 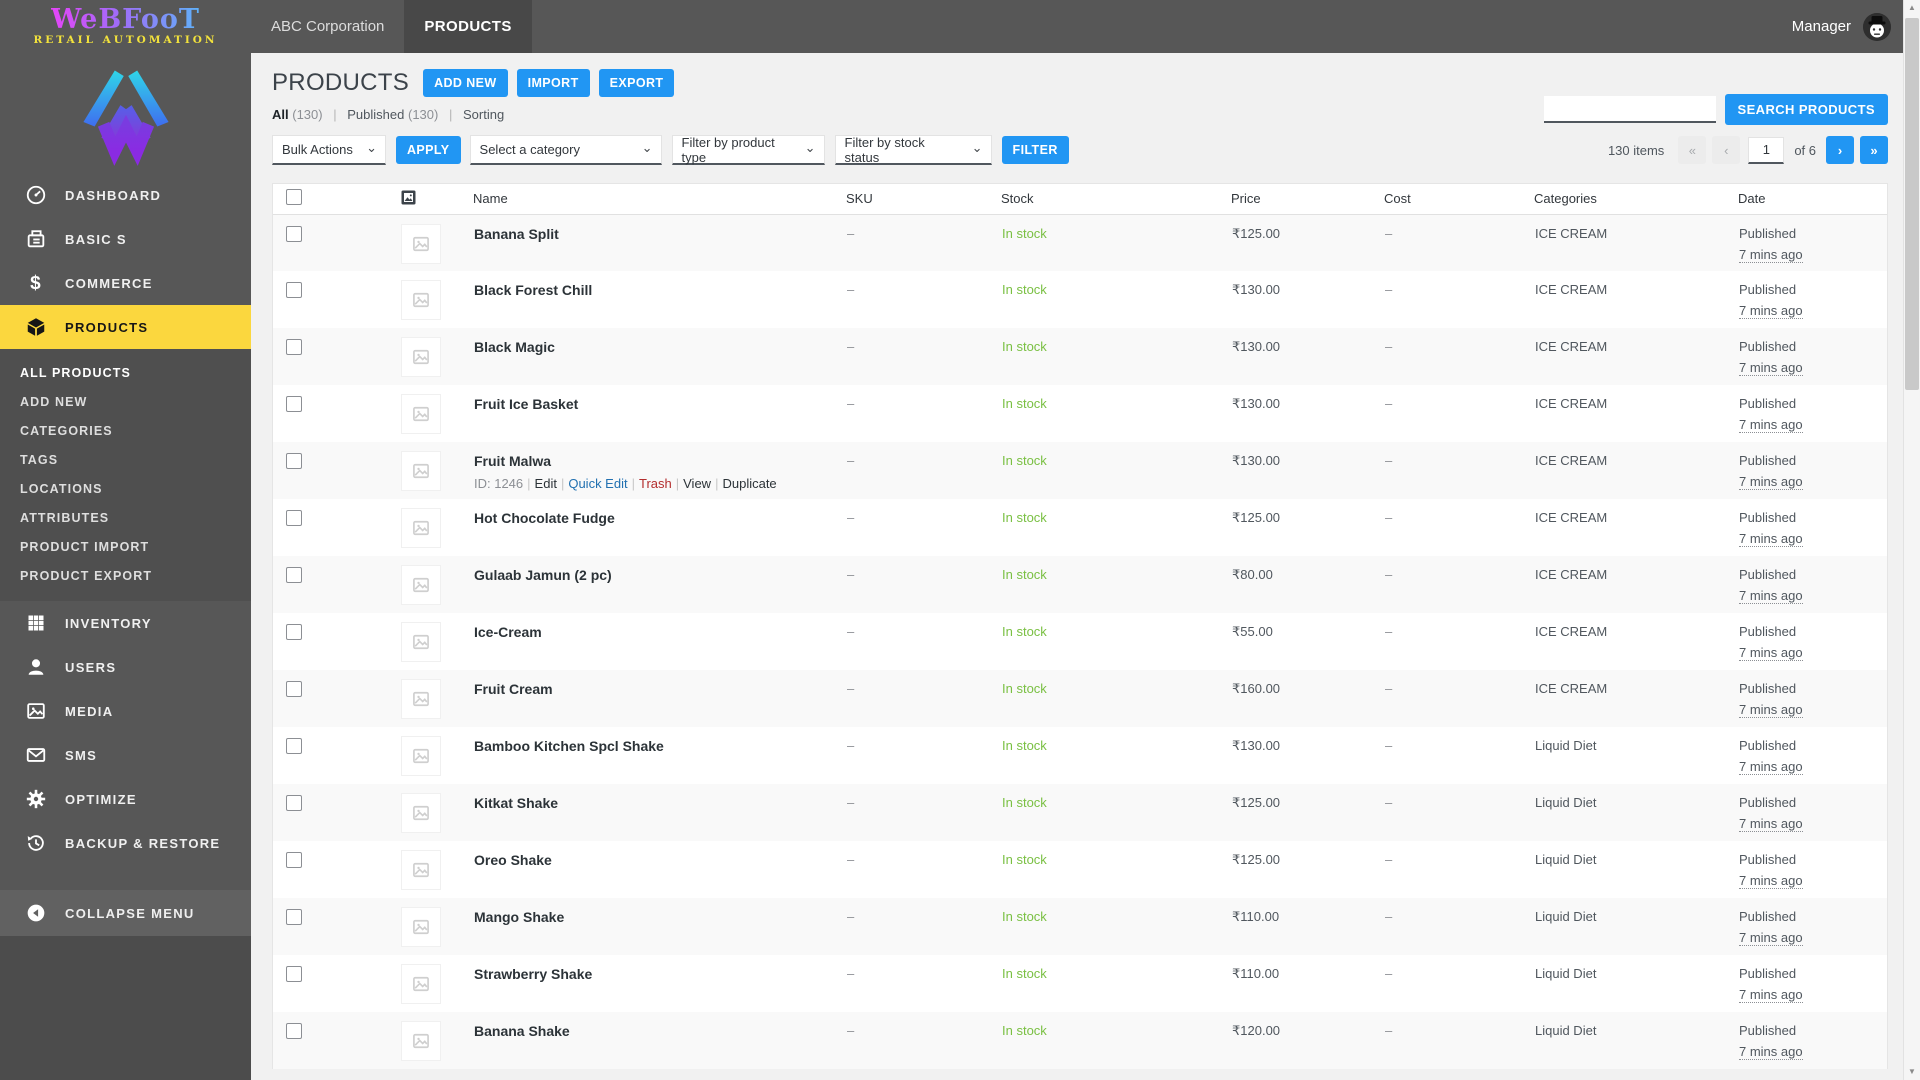 What do you see at coordinates (546, 483) in the screenshot?
I see `edit-action-link: Edit` at bounding box center [546, 483].